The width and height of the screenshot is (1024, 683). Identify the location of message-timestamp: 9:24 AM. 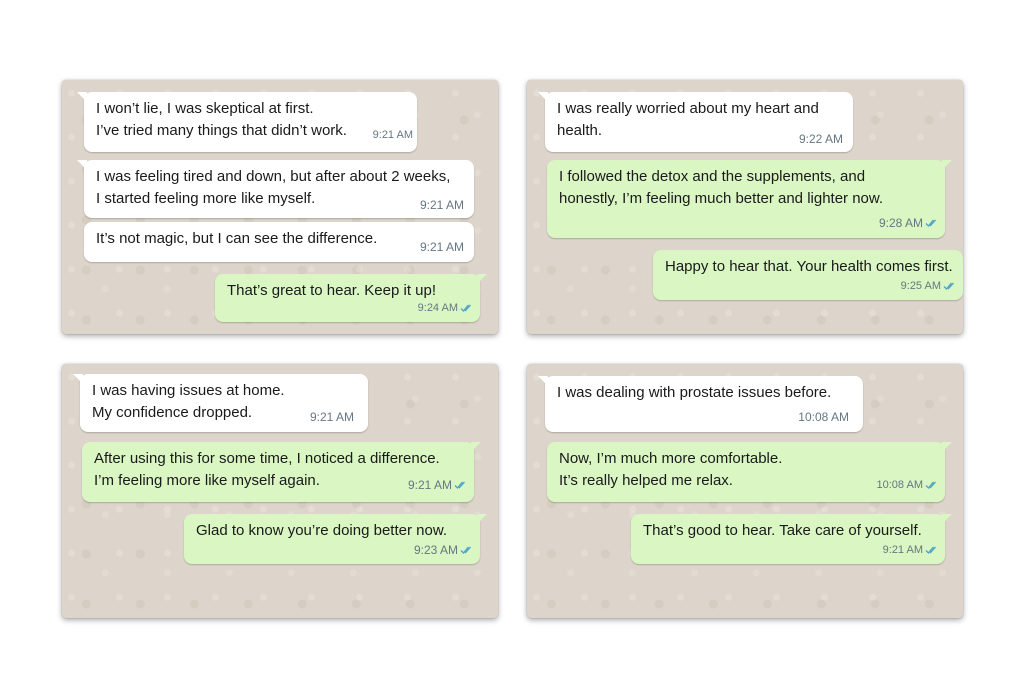
(446, 308).